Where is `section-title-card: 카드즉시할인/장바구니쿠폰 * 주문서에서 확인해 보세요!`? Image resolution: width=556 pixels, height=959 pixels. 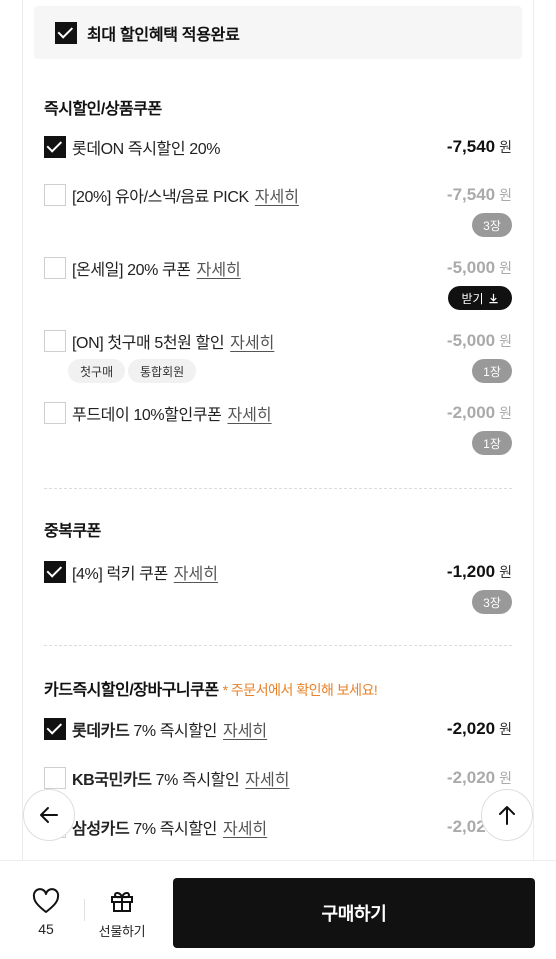
section-title-card: 카드즉시할인/장바구니쿠폰 * 주문서에서 확인해 보세요! is located at coordinates (211, 688).